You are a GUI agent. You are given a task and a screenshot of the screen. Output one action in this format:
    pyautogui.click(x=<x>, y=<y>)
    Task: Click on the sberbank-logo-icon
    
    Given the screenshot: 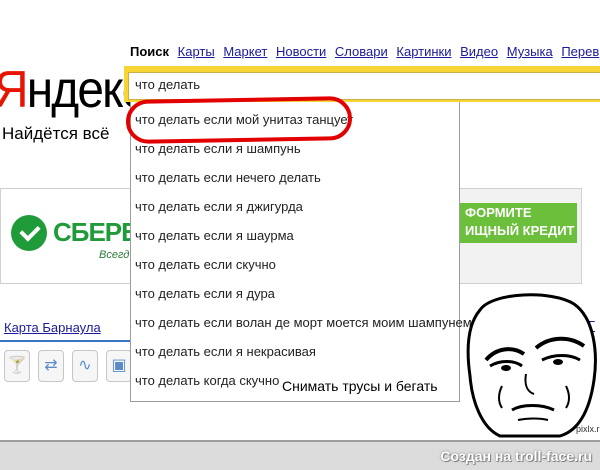 What is the action you would take?
    pyautogui.click(x=29, y=233)
    